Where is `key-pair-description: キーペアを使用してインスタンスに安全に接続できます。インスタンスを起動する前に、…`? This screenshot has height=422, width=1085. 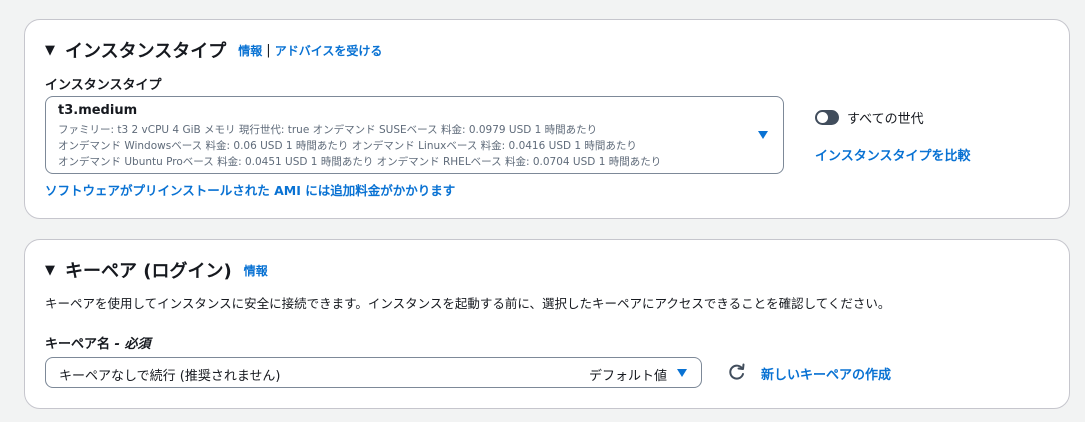 key-pair-description: キーペアを使用してインスタンスに安全に接続できます。インスタンスを起動する前に、… is located at coordinates (468, 303).